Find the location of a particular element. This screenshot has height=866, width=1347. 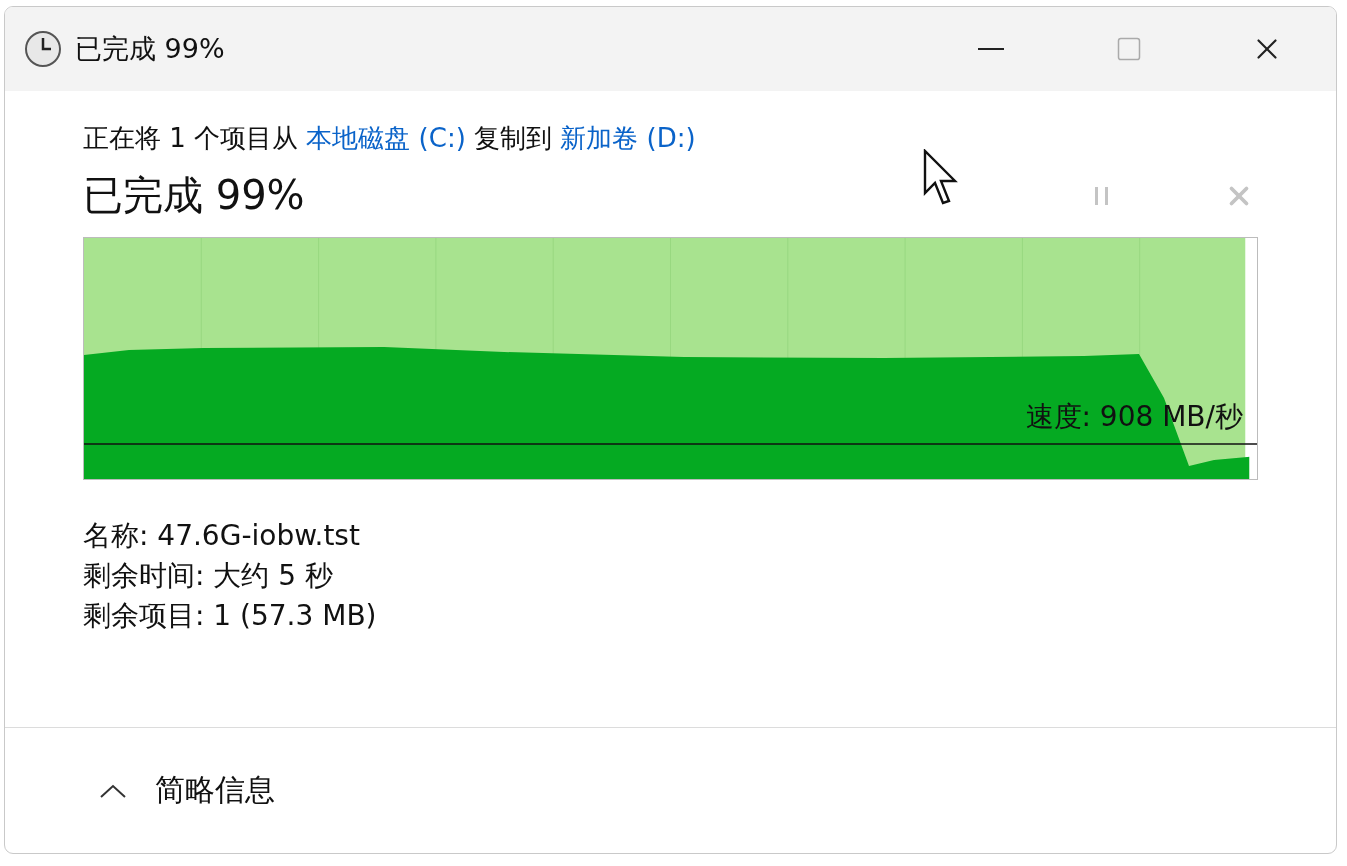

detail-text: 剩余时间: 大约 5 秒 is located at coordinates (208, 576).